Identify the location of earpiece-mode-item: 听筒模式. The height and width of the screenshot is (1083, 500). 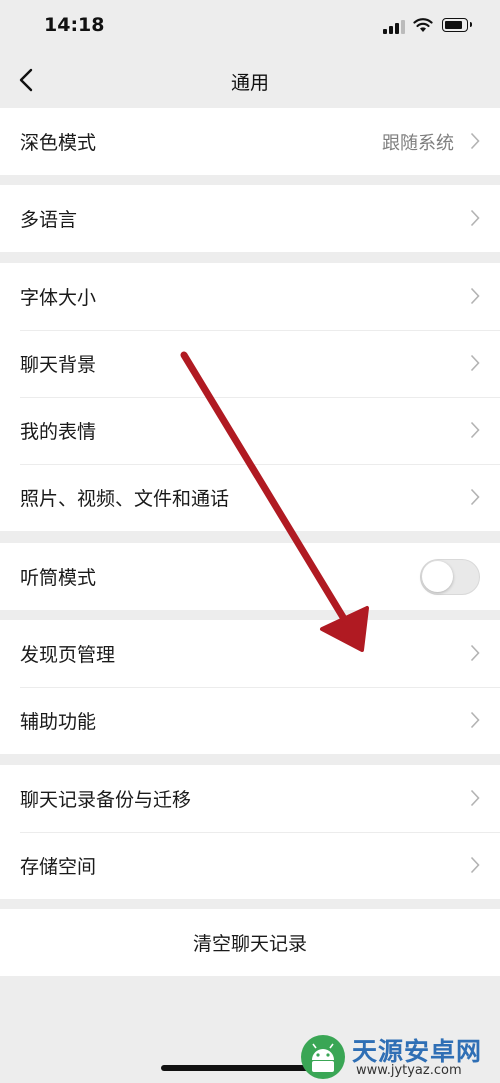
(250, 576).